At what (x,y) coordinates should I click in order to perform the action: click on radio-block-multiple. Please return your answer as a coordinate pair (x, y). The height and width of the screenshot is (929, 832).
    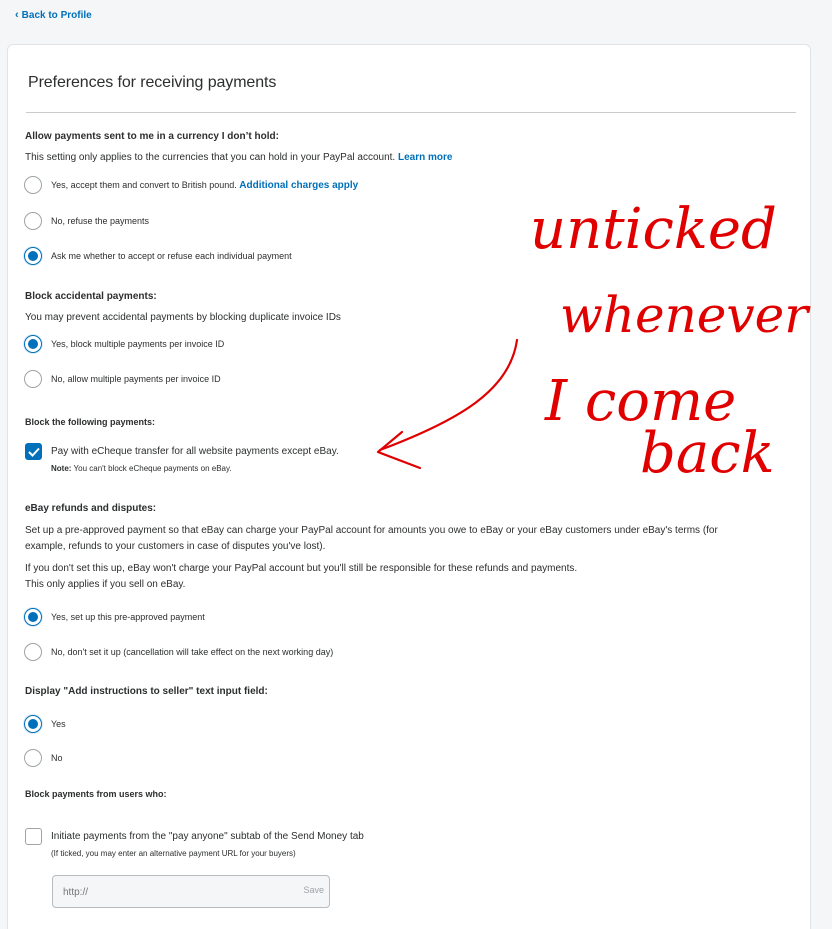
    Looking at the image, I should click on (33, 344).